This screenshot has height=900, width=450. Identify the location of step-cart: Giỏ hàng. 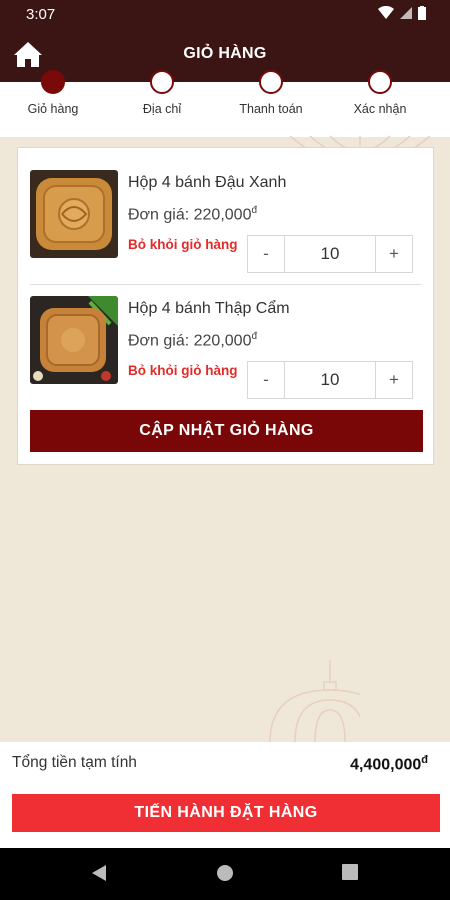
(53, 93).